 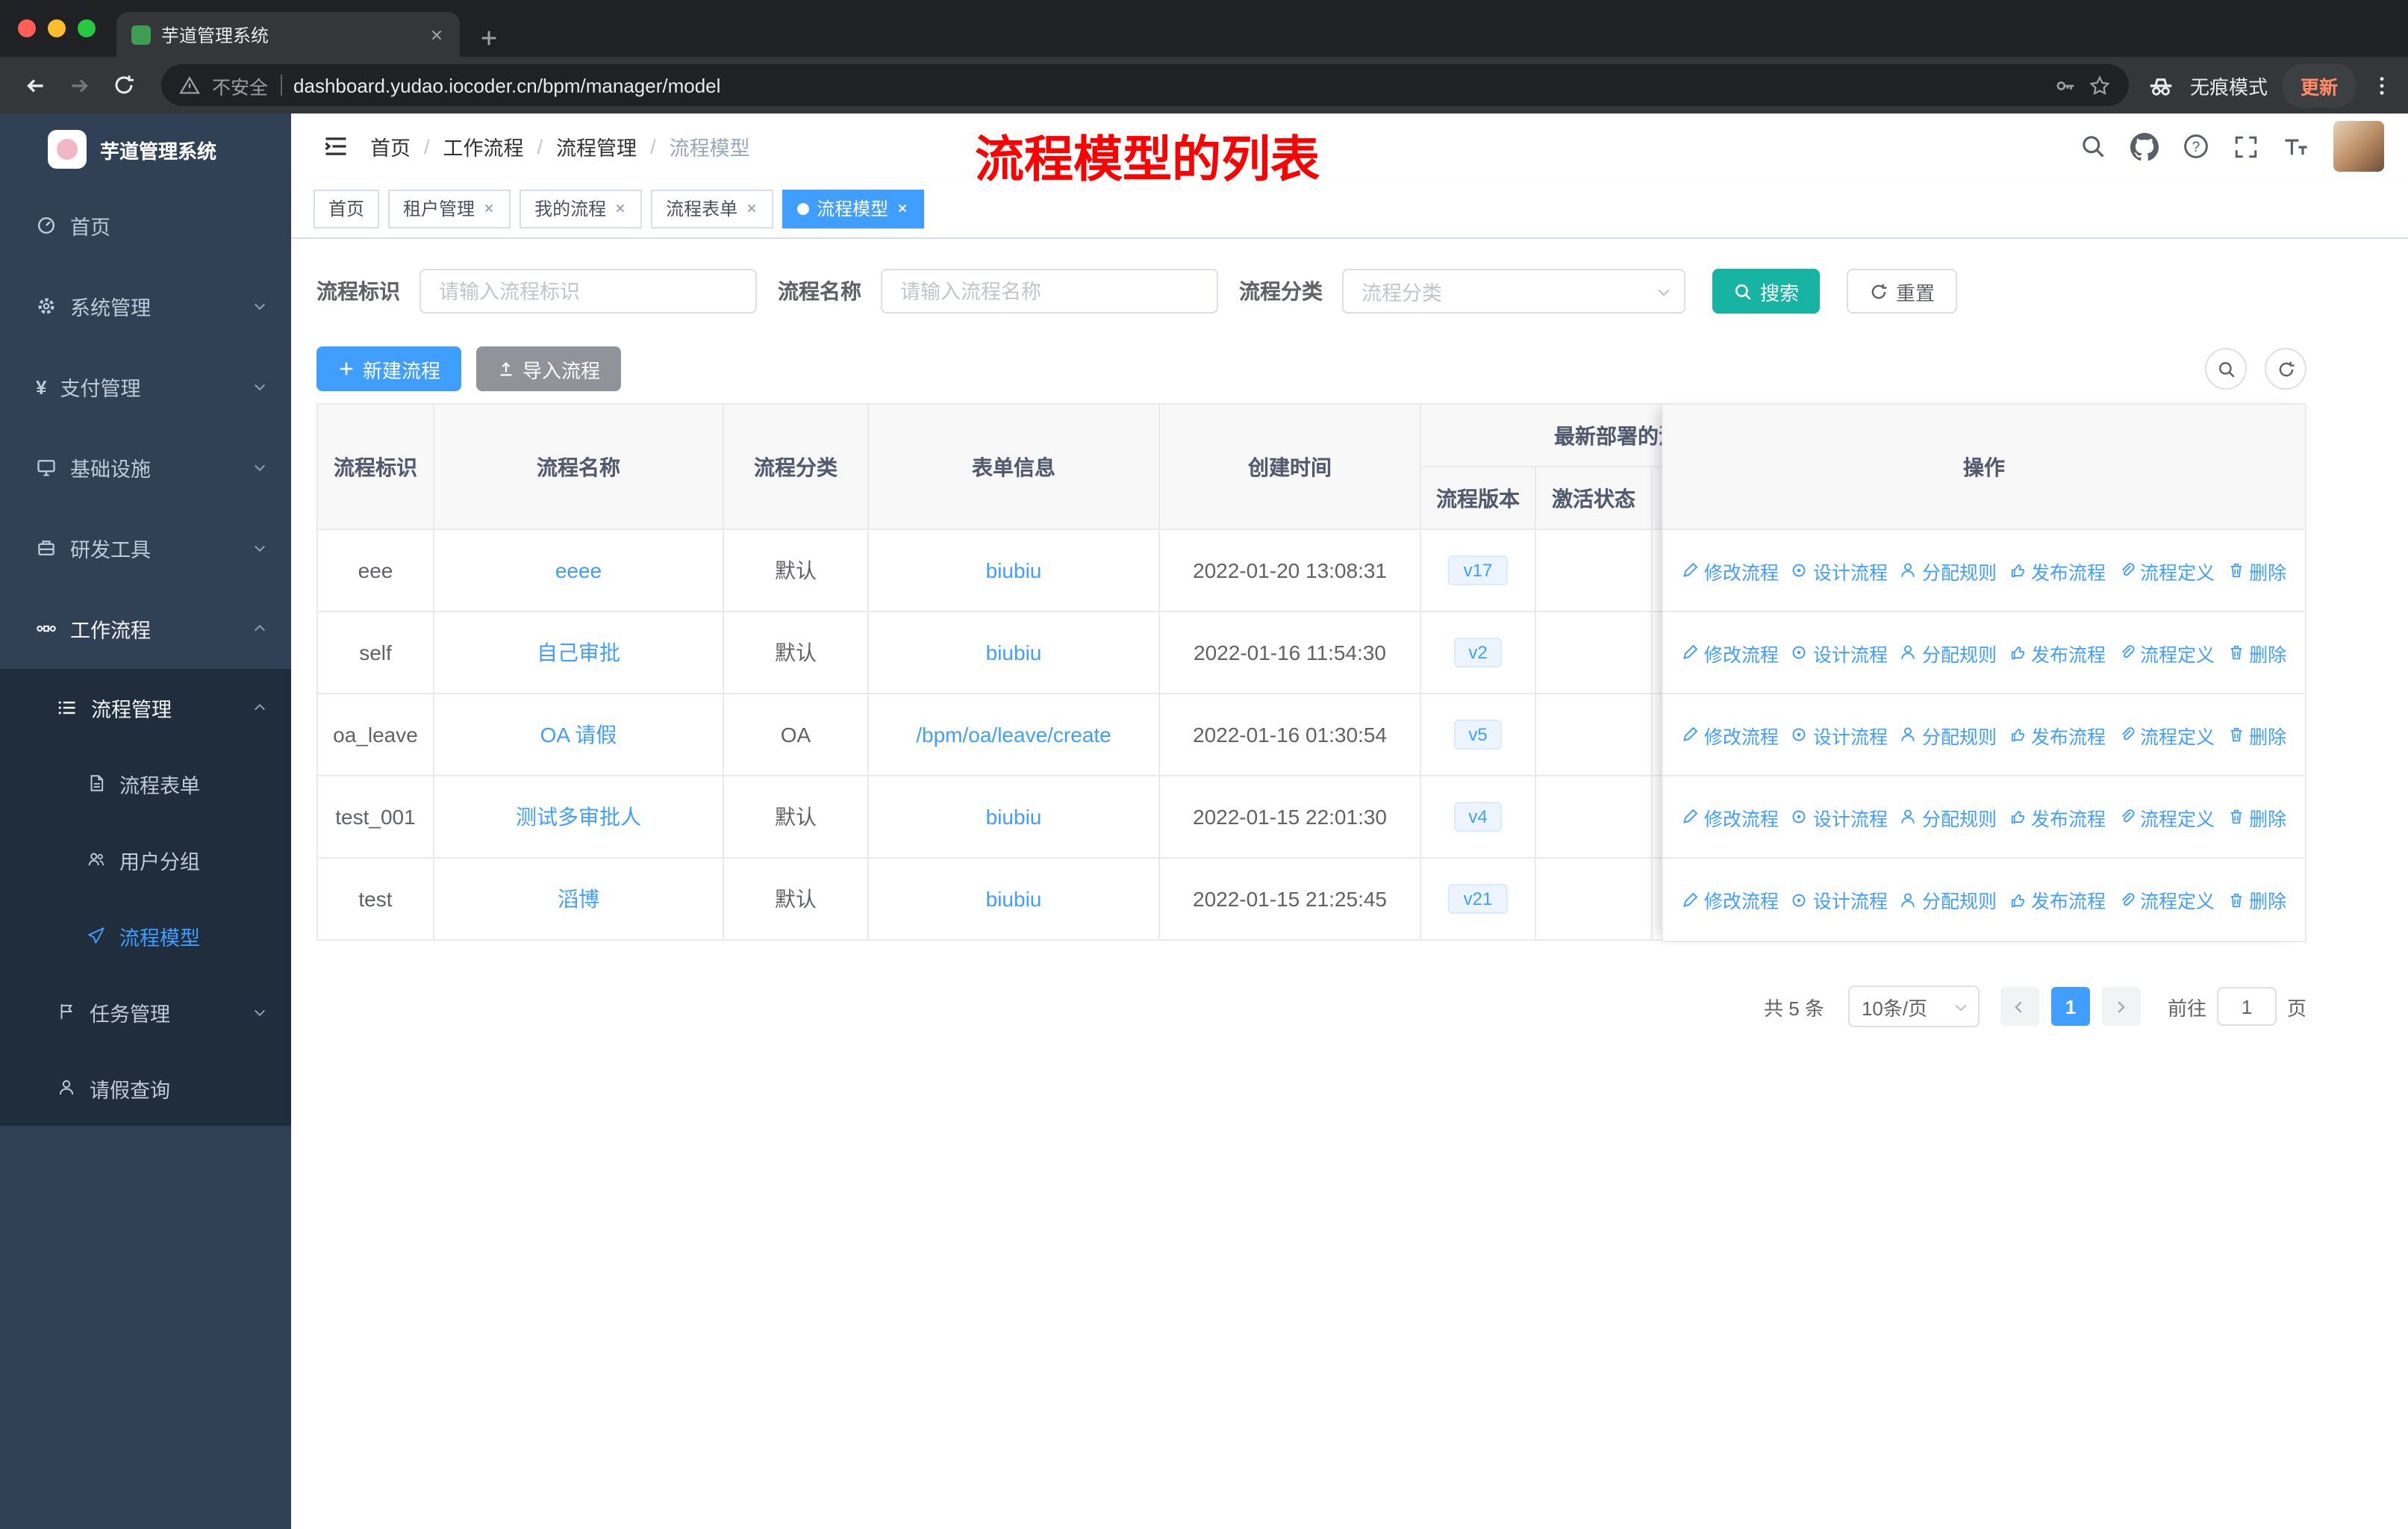 What do you see at coordinates (145, 306) in the screenshot?
I see `sidebar-item-system: 系统管理` at bounding box center [145, 306].